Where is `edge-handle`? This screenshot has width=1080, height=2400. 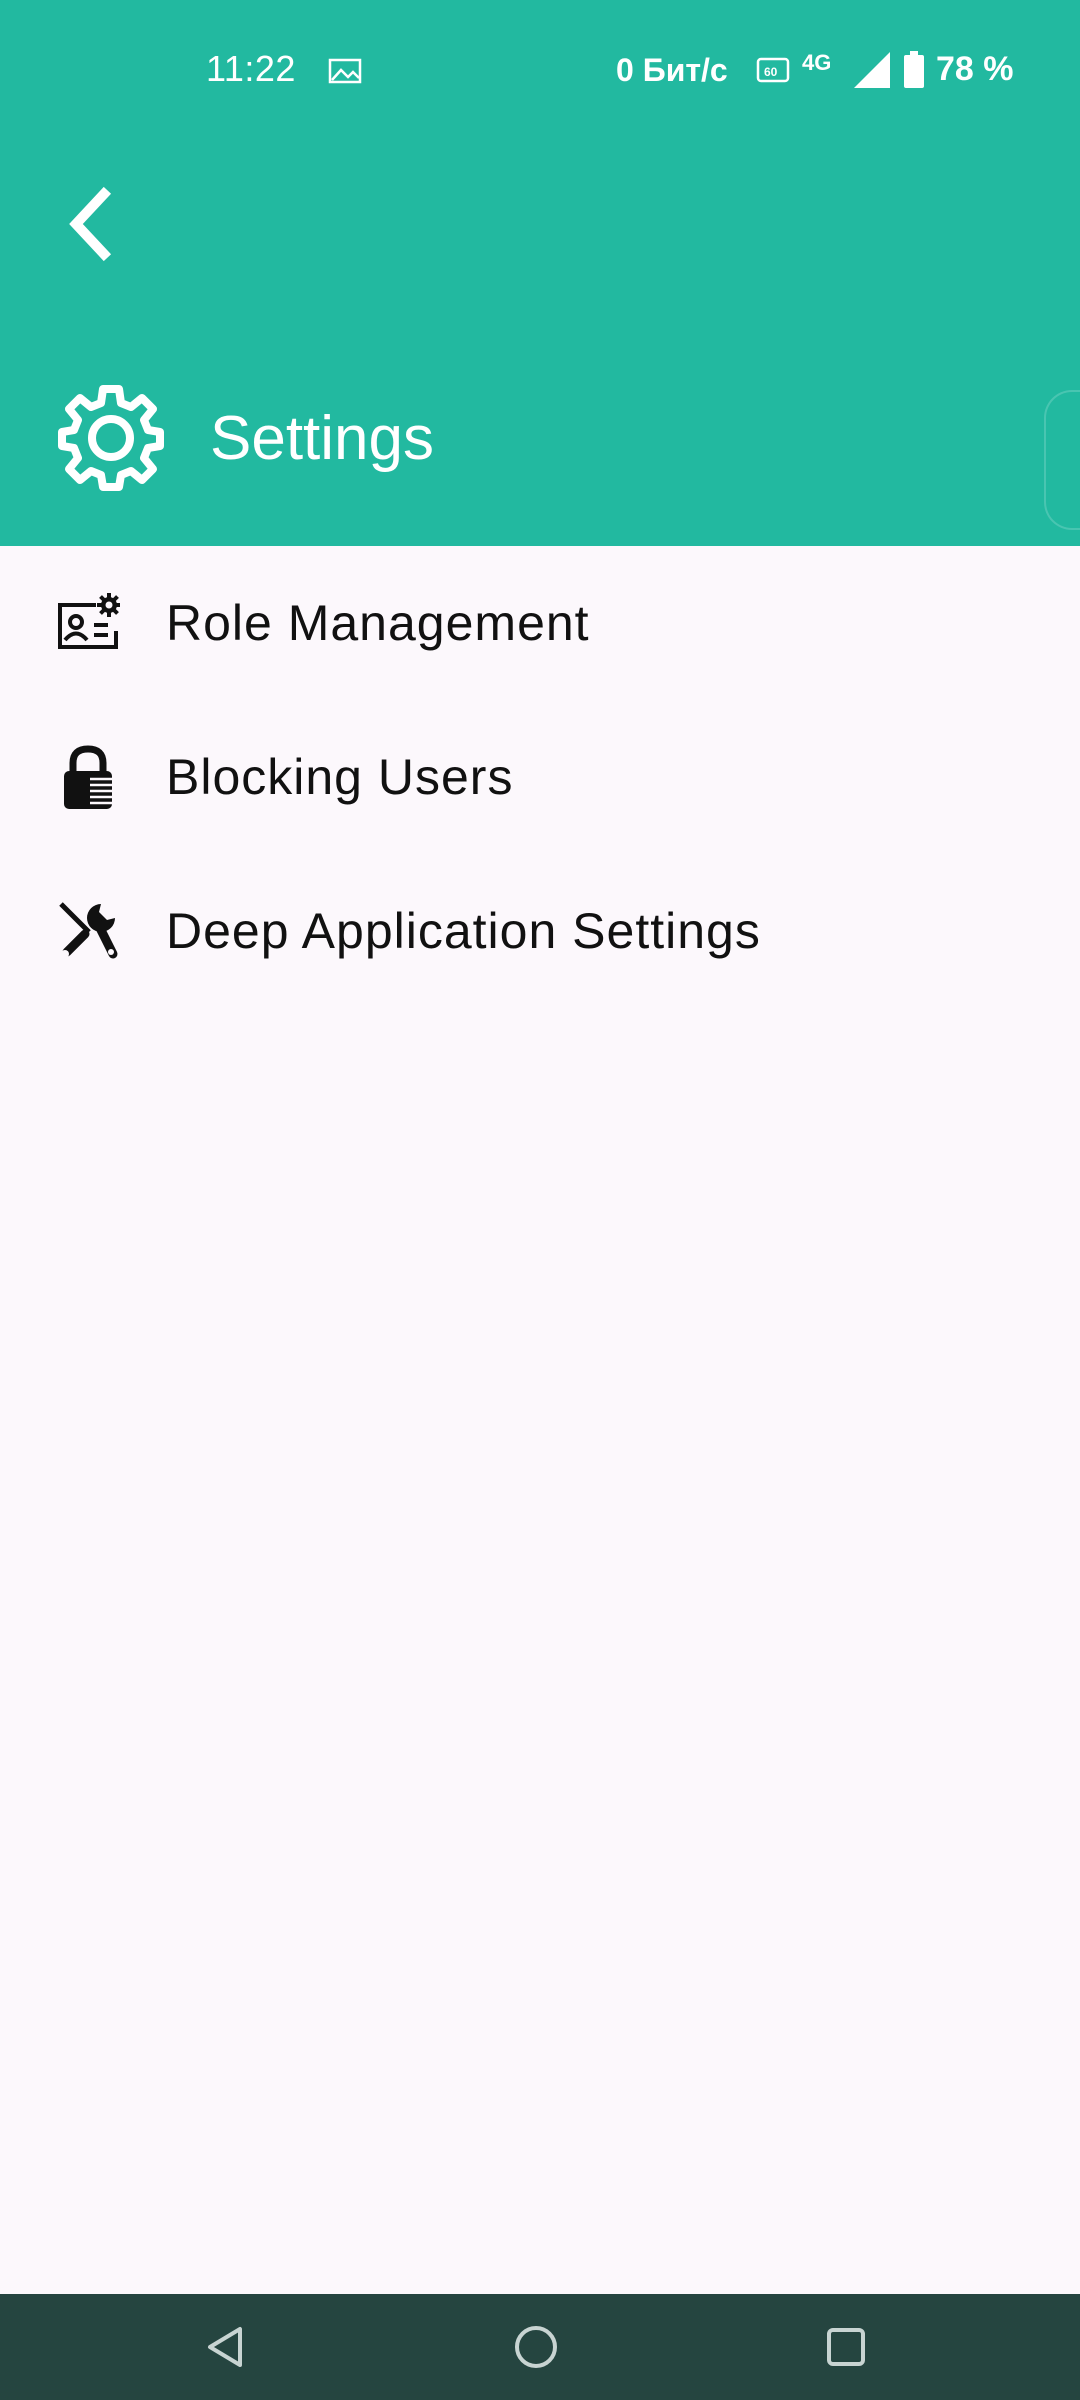
edge-handle is located at coordinates (1062, 460).